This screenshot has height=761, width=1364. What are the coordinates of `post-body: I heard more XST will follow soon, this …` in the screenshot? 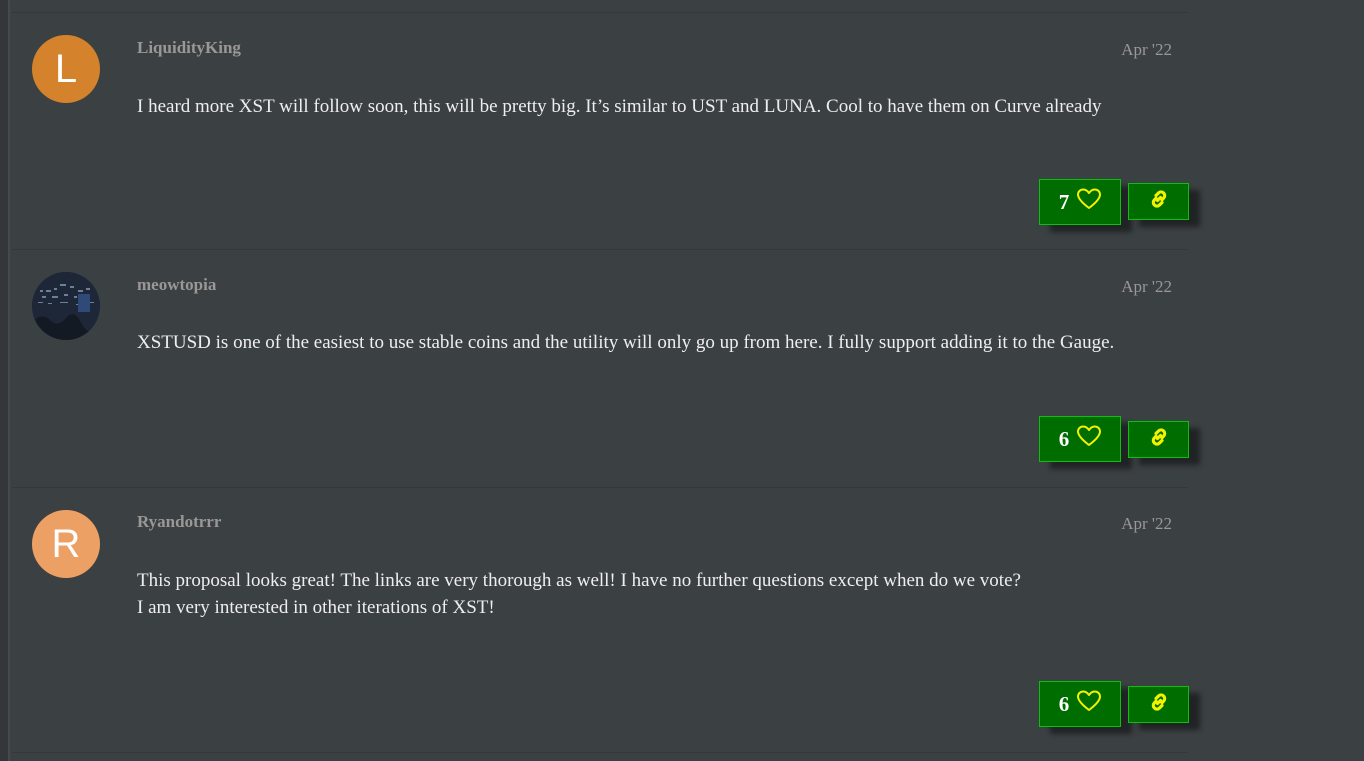 It's located at (652, 106).